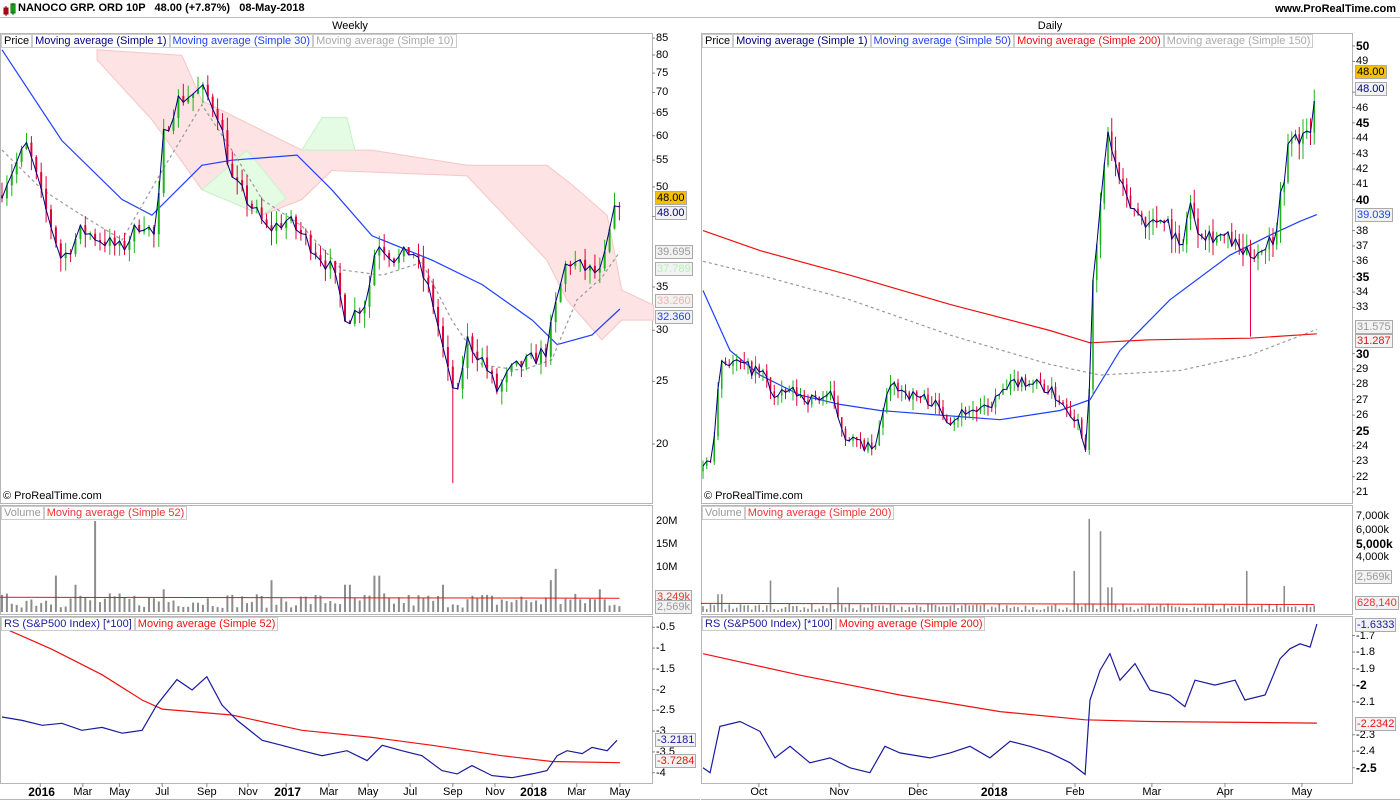 This screenshot has width=1400, height=800. I want to click on date-tick-label: Apr, so click(1225, 792).